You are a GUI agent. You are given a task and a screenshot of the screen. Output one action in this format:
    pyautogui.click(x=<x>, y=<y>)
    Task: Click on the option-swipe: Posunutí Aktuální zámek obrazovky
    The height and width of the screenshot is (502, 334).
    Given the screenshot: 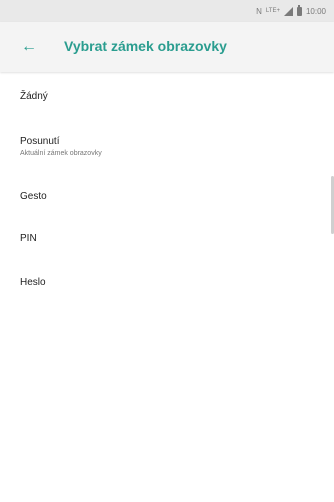 What is the action you would take?
    pyautogui.click(x=167, y=152)
    